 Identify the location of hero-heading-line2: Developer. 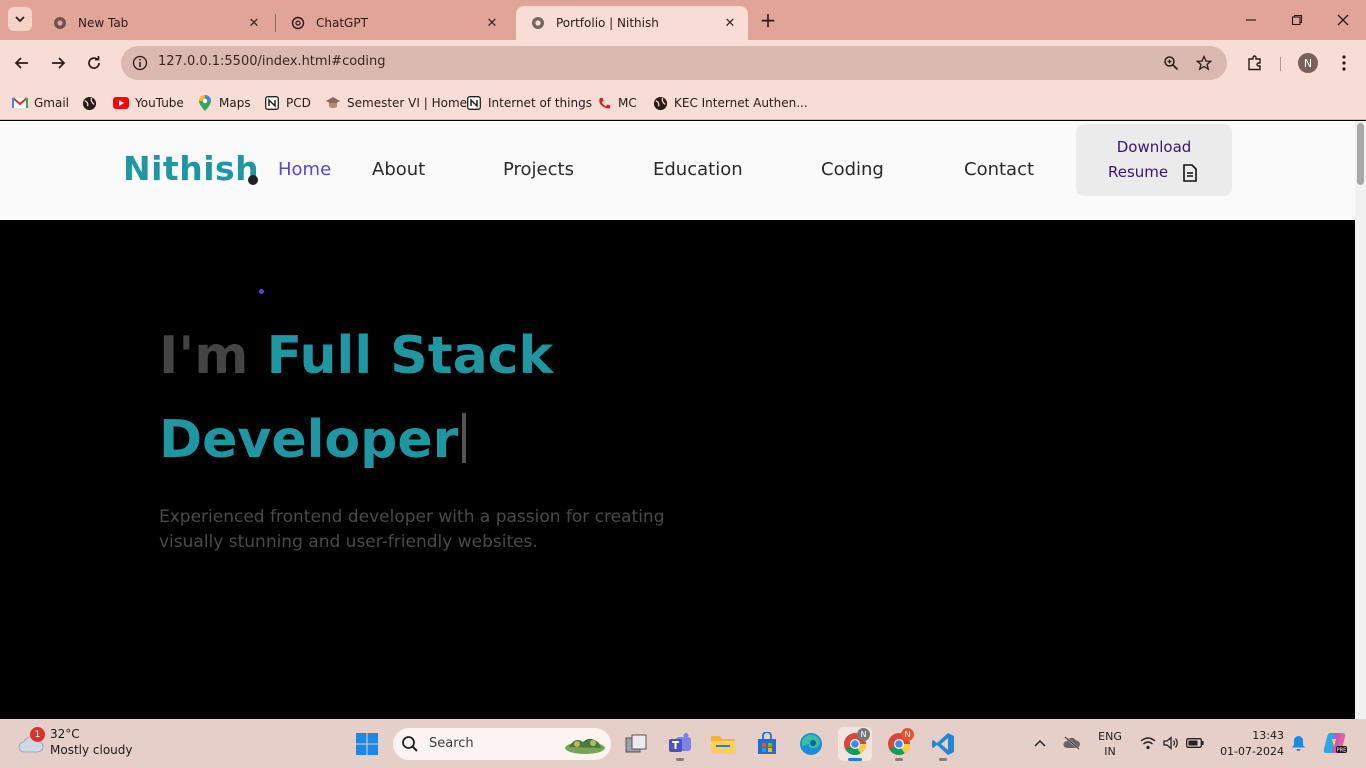
(313, 440).